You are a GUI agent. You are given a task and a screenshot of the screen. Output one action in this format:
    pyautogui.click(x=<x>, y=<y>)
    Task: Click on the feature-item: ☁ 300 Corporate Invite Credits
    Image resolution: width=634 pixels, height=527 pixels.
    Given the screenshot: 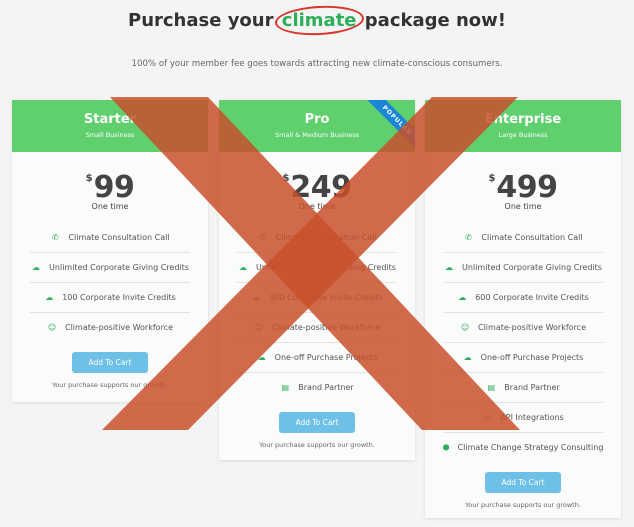 What is the action you would take?
    pyautogui.click(x=317, y=298)
    